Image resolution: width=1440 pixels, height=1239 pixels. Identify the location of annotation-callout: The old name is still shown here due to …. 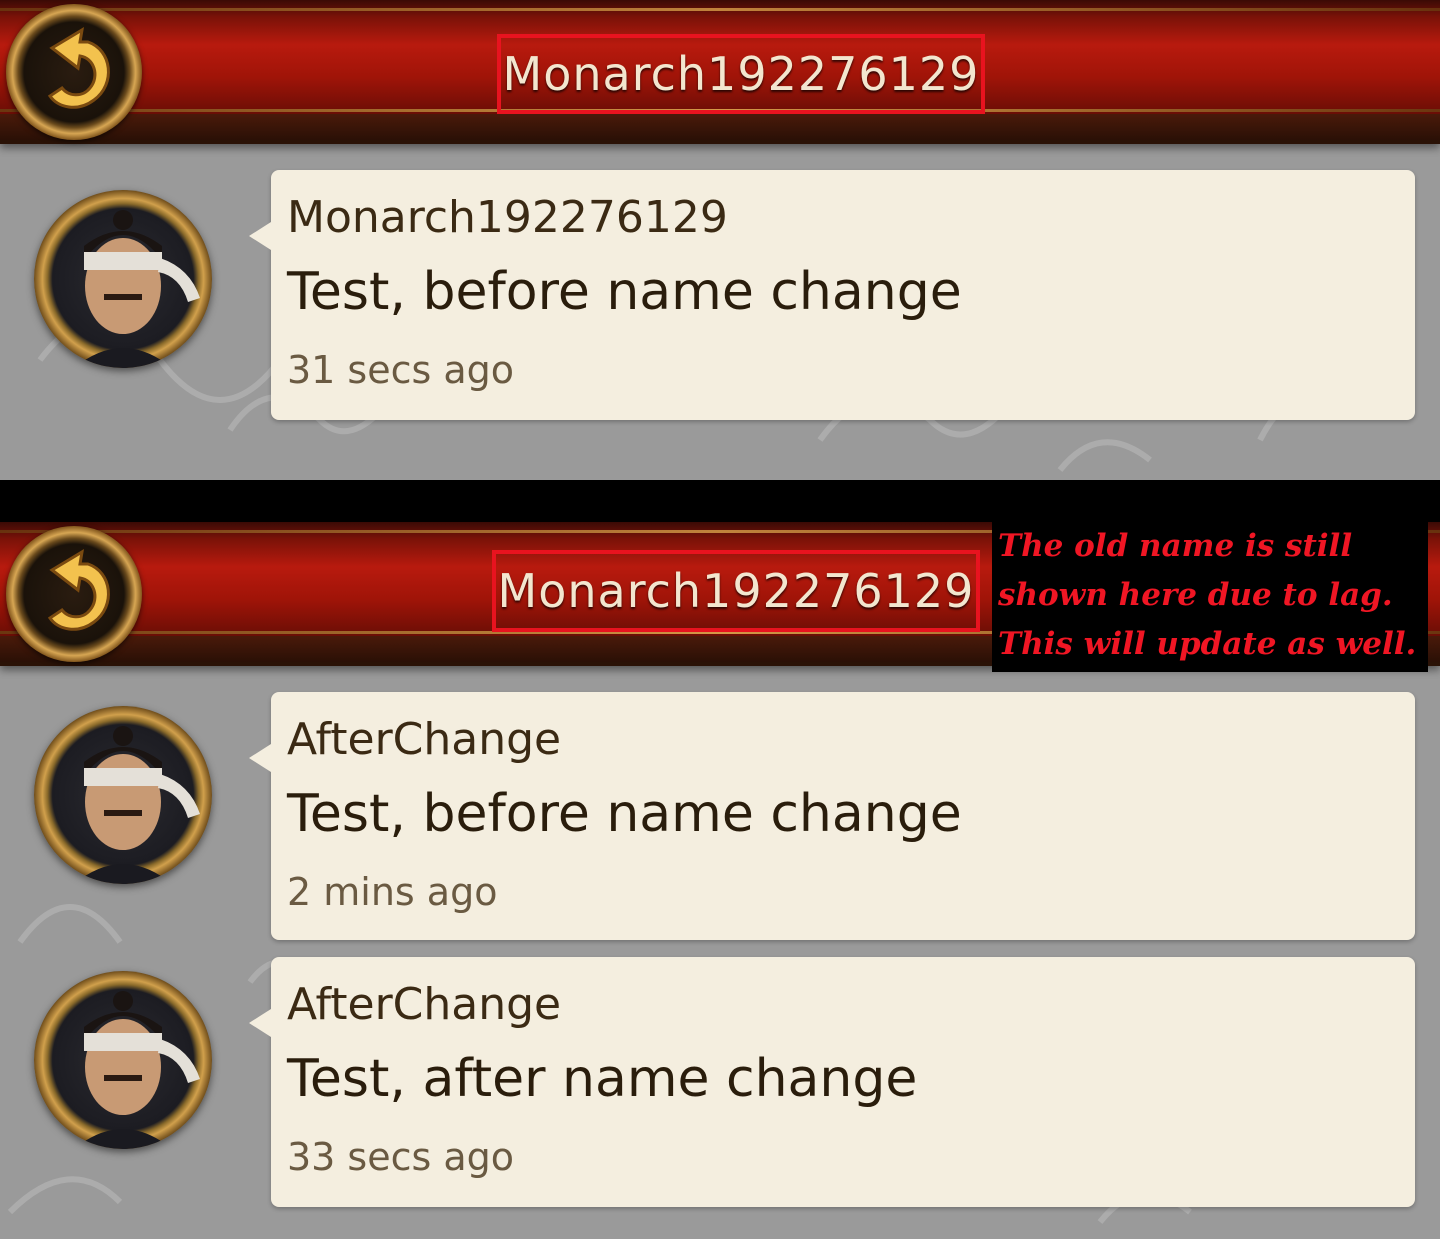
(1210, 597).